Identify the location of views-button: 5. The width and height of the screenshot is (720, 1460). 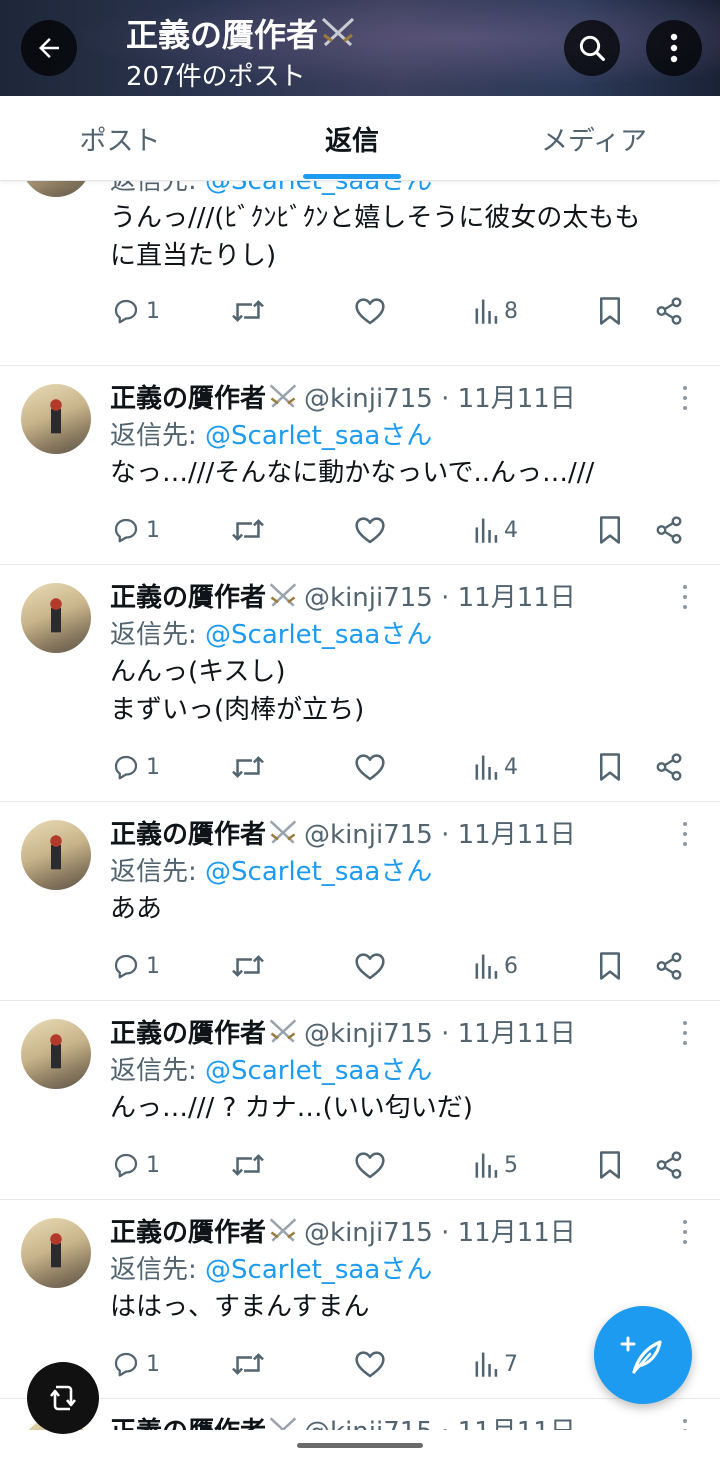
(496, 1165).